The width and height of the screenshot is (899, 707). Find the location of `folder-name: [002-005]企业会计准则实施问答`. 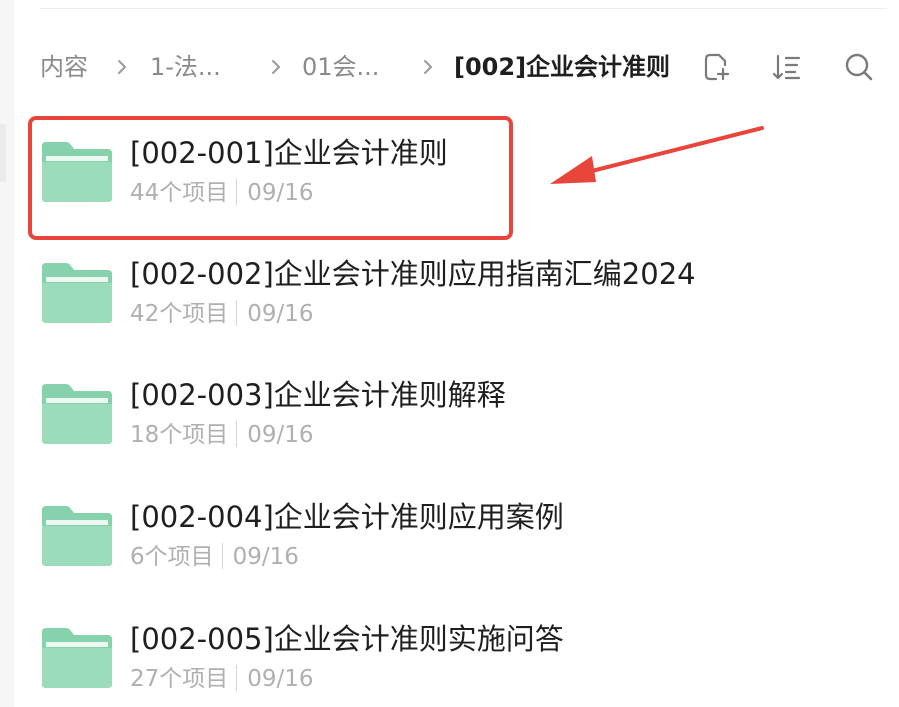

folder-name: [002-005]企业会计准则实施问答 is located at coordinates (347, 639).